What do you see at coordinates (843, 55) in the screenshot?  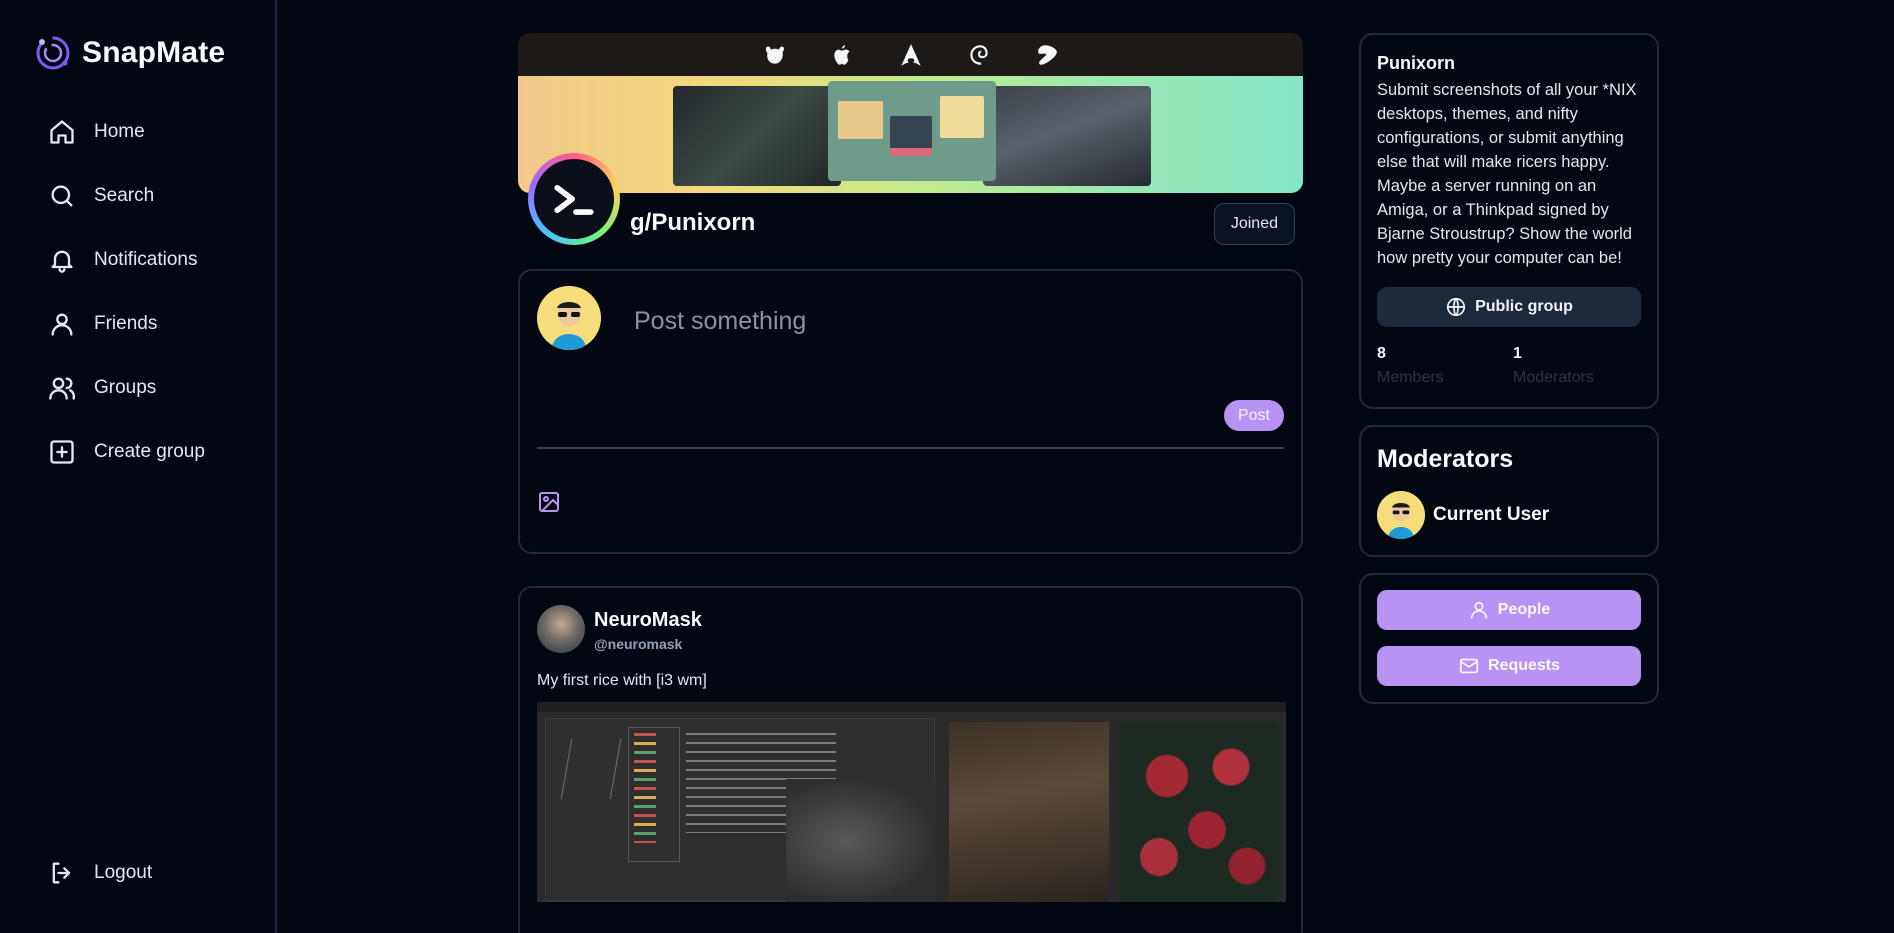 I see `apple-icon` at bounding box center [843, 55].